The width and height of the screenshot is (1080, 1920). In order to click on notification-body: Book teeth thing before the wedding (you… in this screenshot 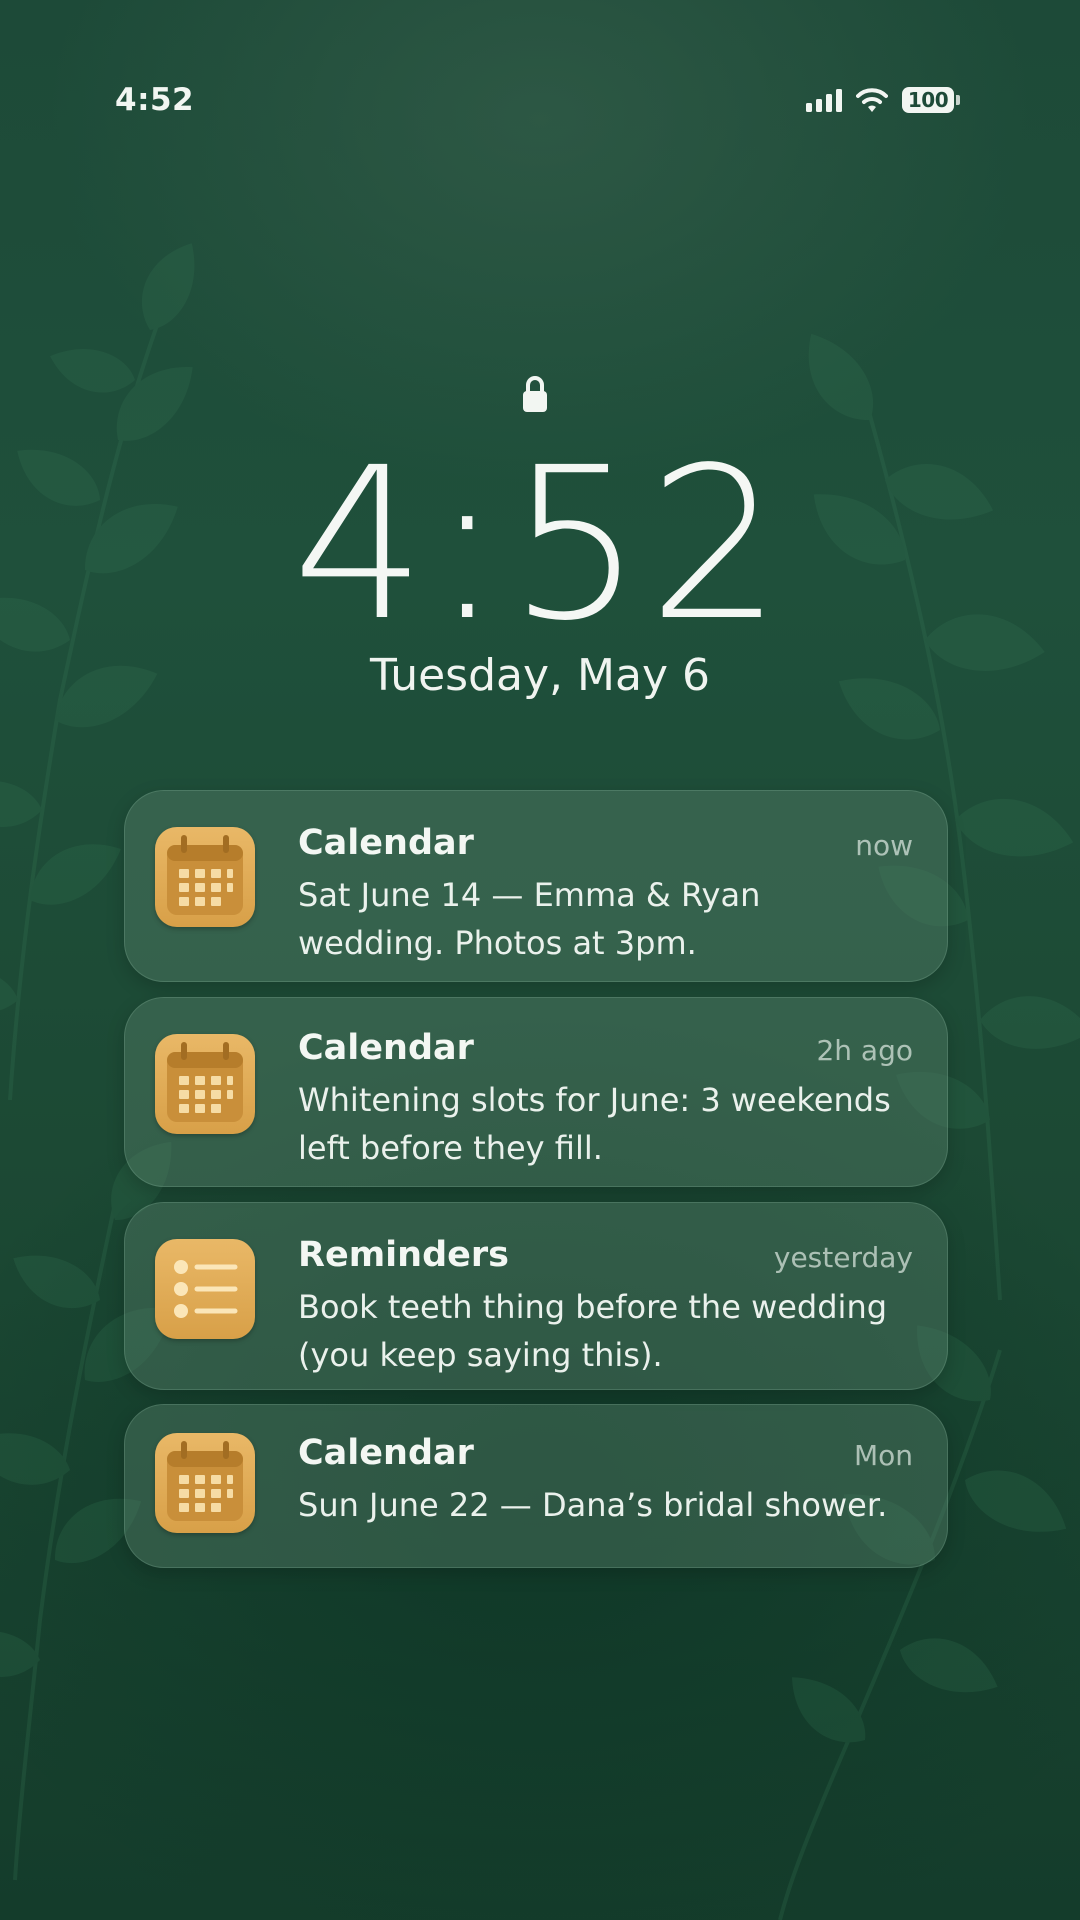, I will do `click(593, 1331)`.